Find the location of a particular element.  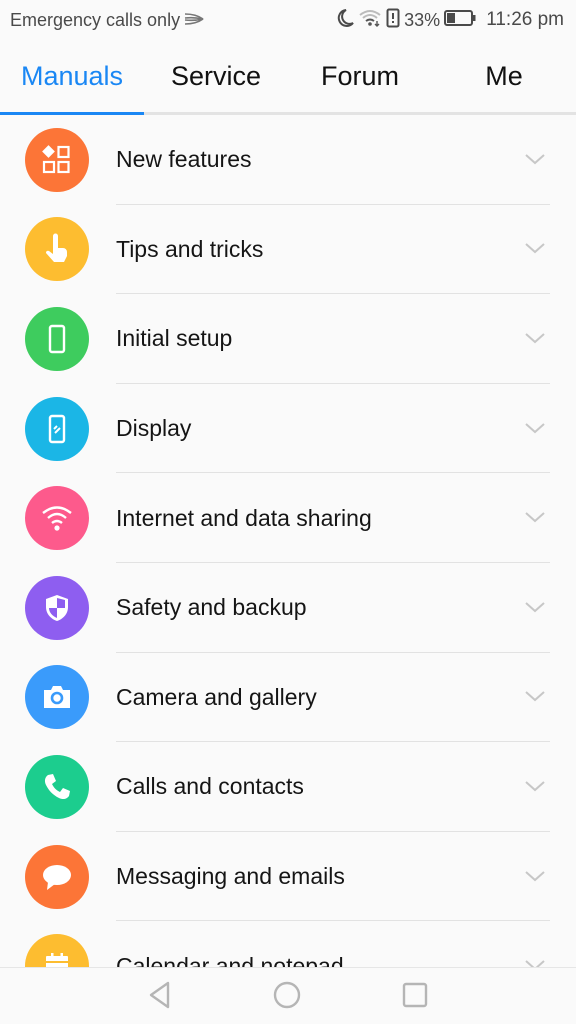

chat-bubble-icon is located at coordinates (57, 876).